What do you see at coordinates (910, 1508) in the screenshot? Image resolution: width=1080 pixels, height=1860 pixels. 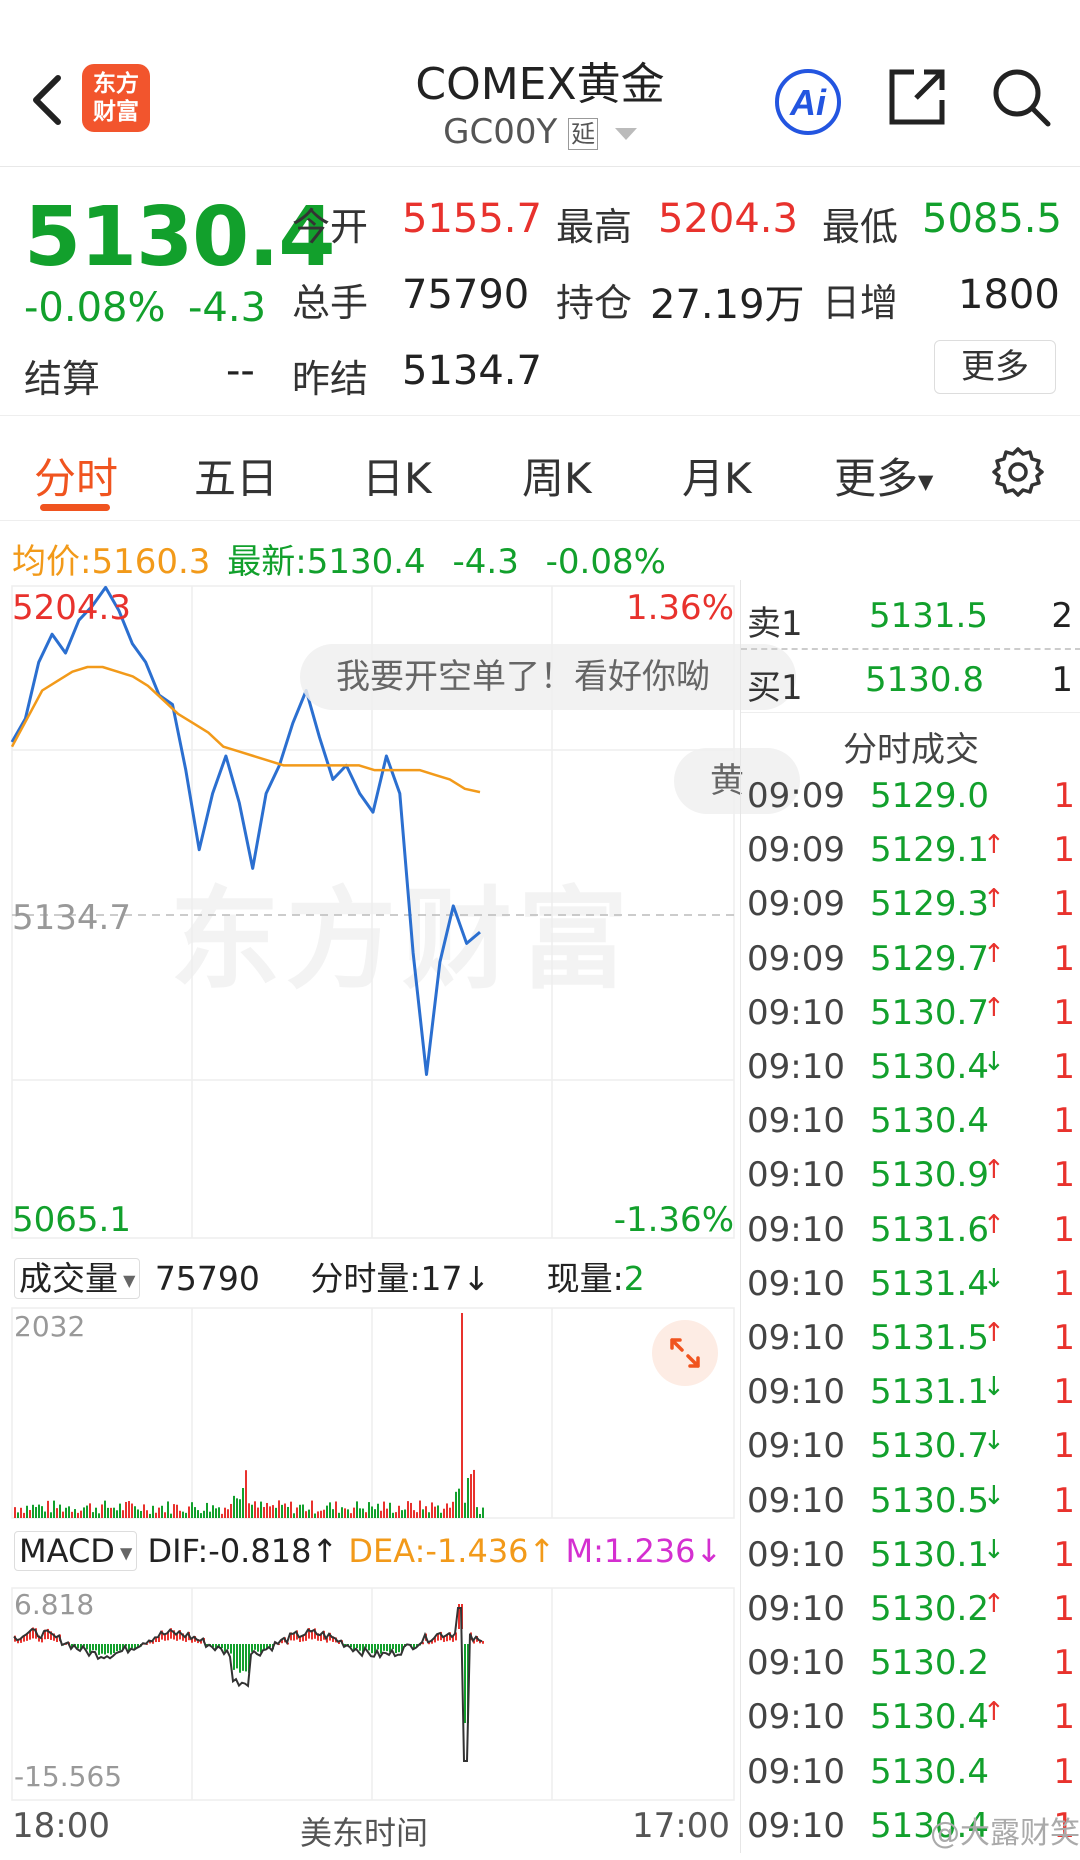 I see `trade-row: 09:10 5130.5 ↓ 1` at bounding box center [910, 1508].